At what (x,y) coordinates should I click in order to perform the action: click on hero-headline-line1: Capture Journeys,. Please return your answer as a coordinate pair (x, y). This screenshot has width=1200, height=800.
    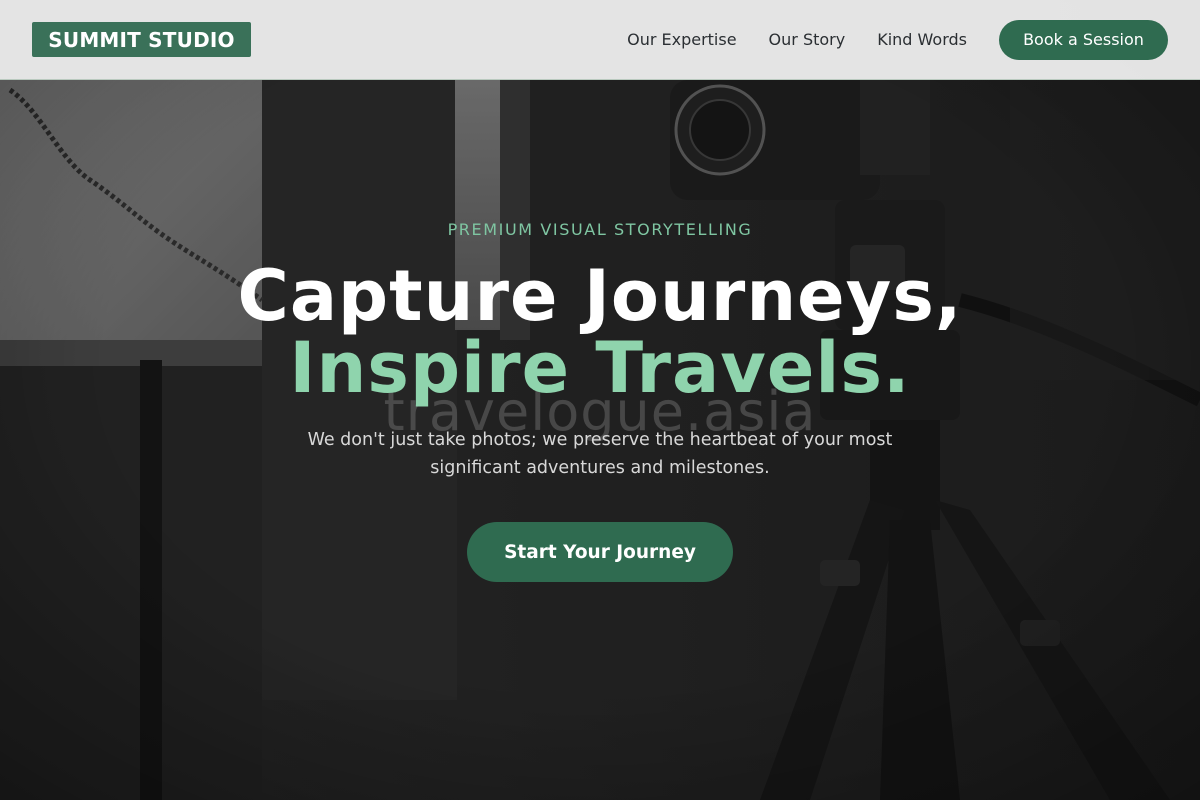
    Looking at the image, I should click on (600, 296).